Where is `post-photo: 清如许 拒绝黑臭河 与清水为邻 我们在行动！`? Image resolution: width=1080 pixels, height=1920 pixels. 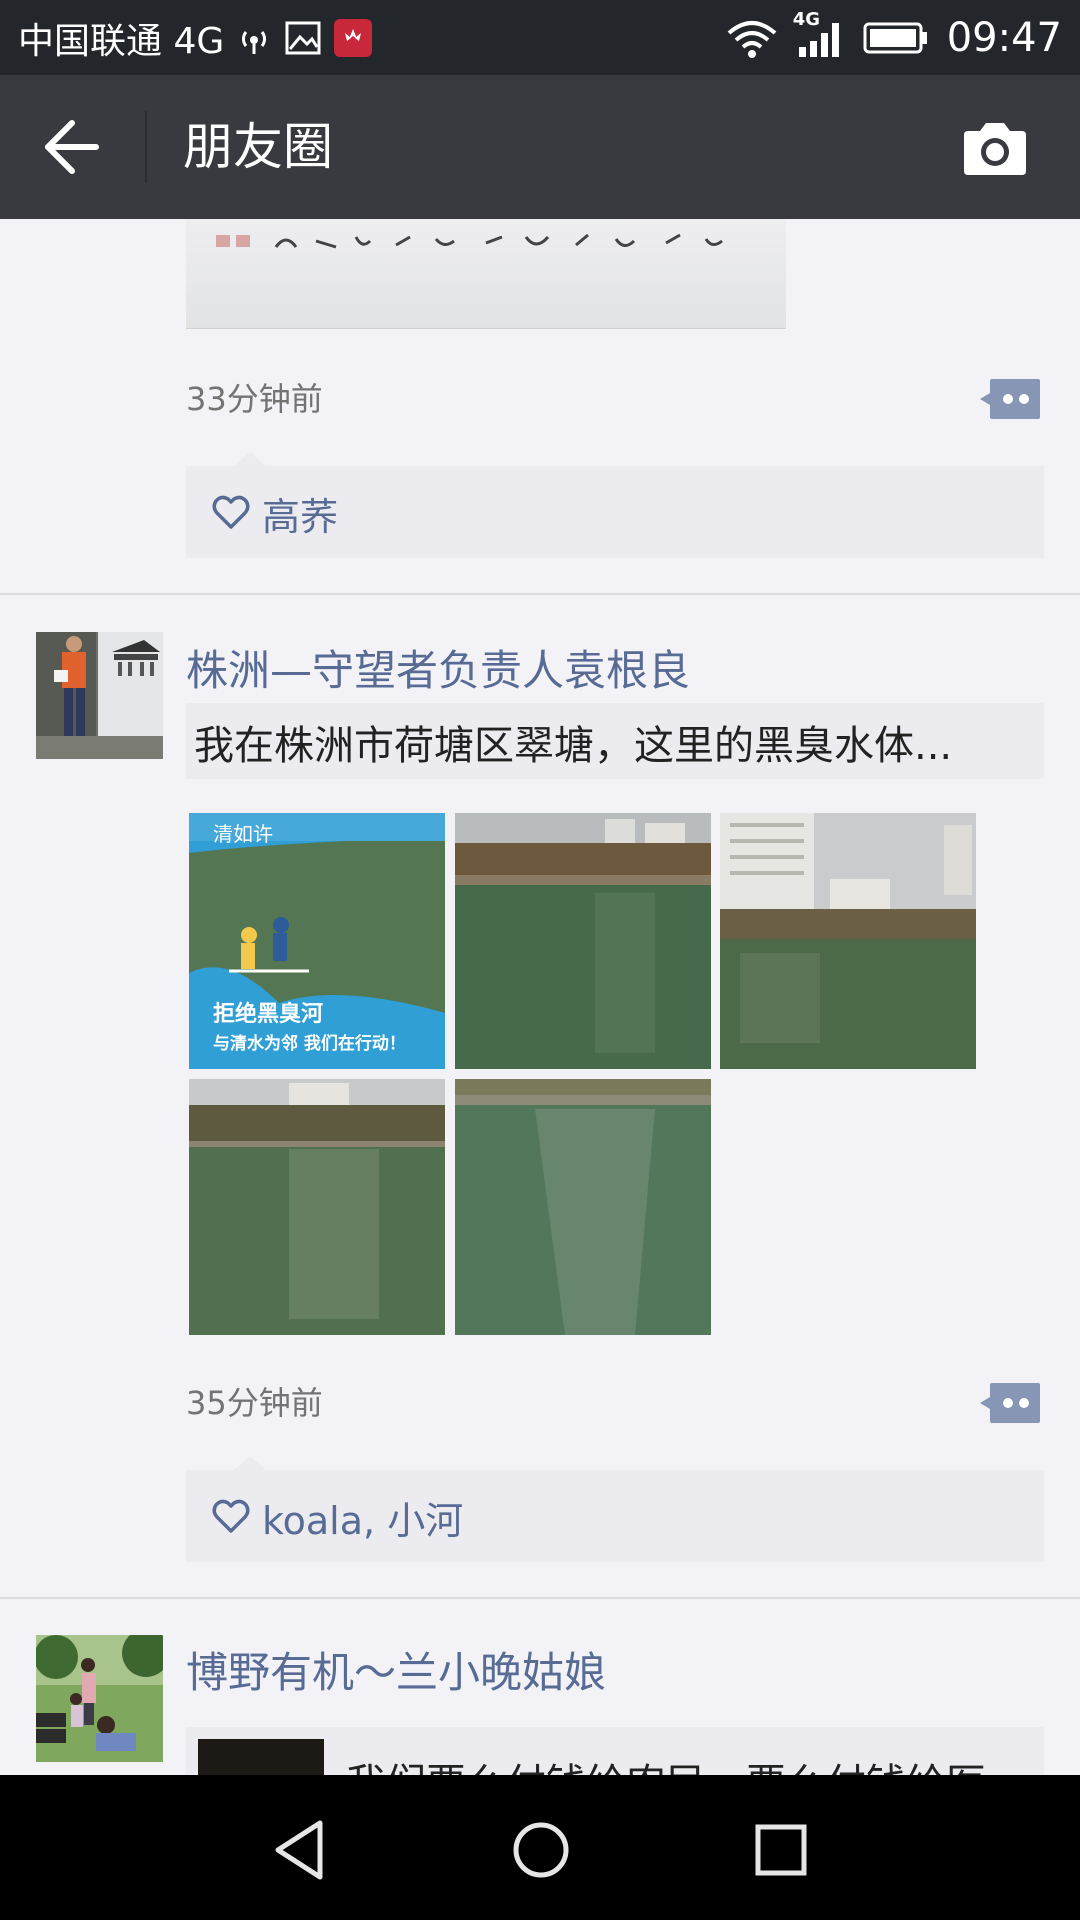 post-photo: 清如许 拒绝黑臭河 与清水为邻 我们在行动！ is located at coordinates (317, 941).